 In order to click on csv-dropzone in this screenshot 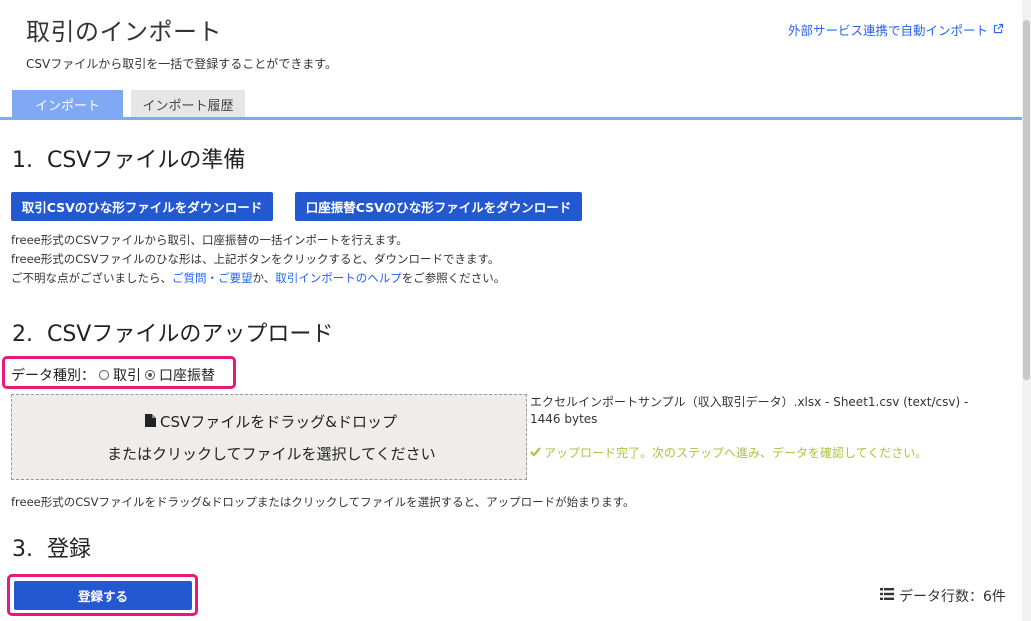, I will do `click(269, 437)`.